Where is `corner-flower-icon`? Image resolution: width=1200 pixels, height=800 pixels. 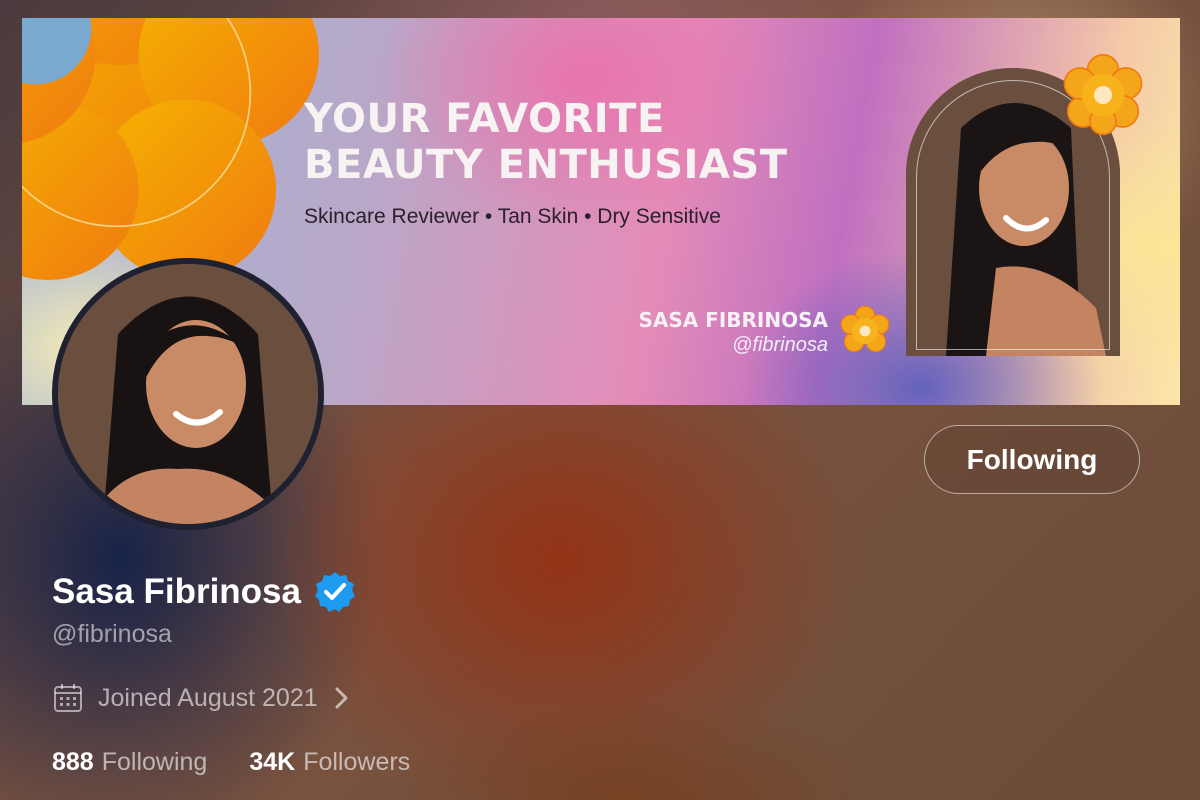
corner-flower-icon is located at coordinates (1103, 95).